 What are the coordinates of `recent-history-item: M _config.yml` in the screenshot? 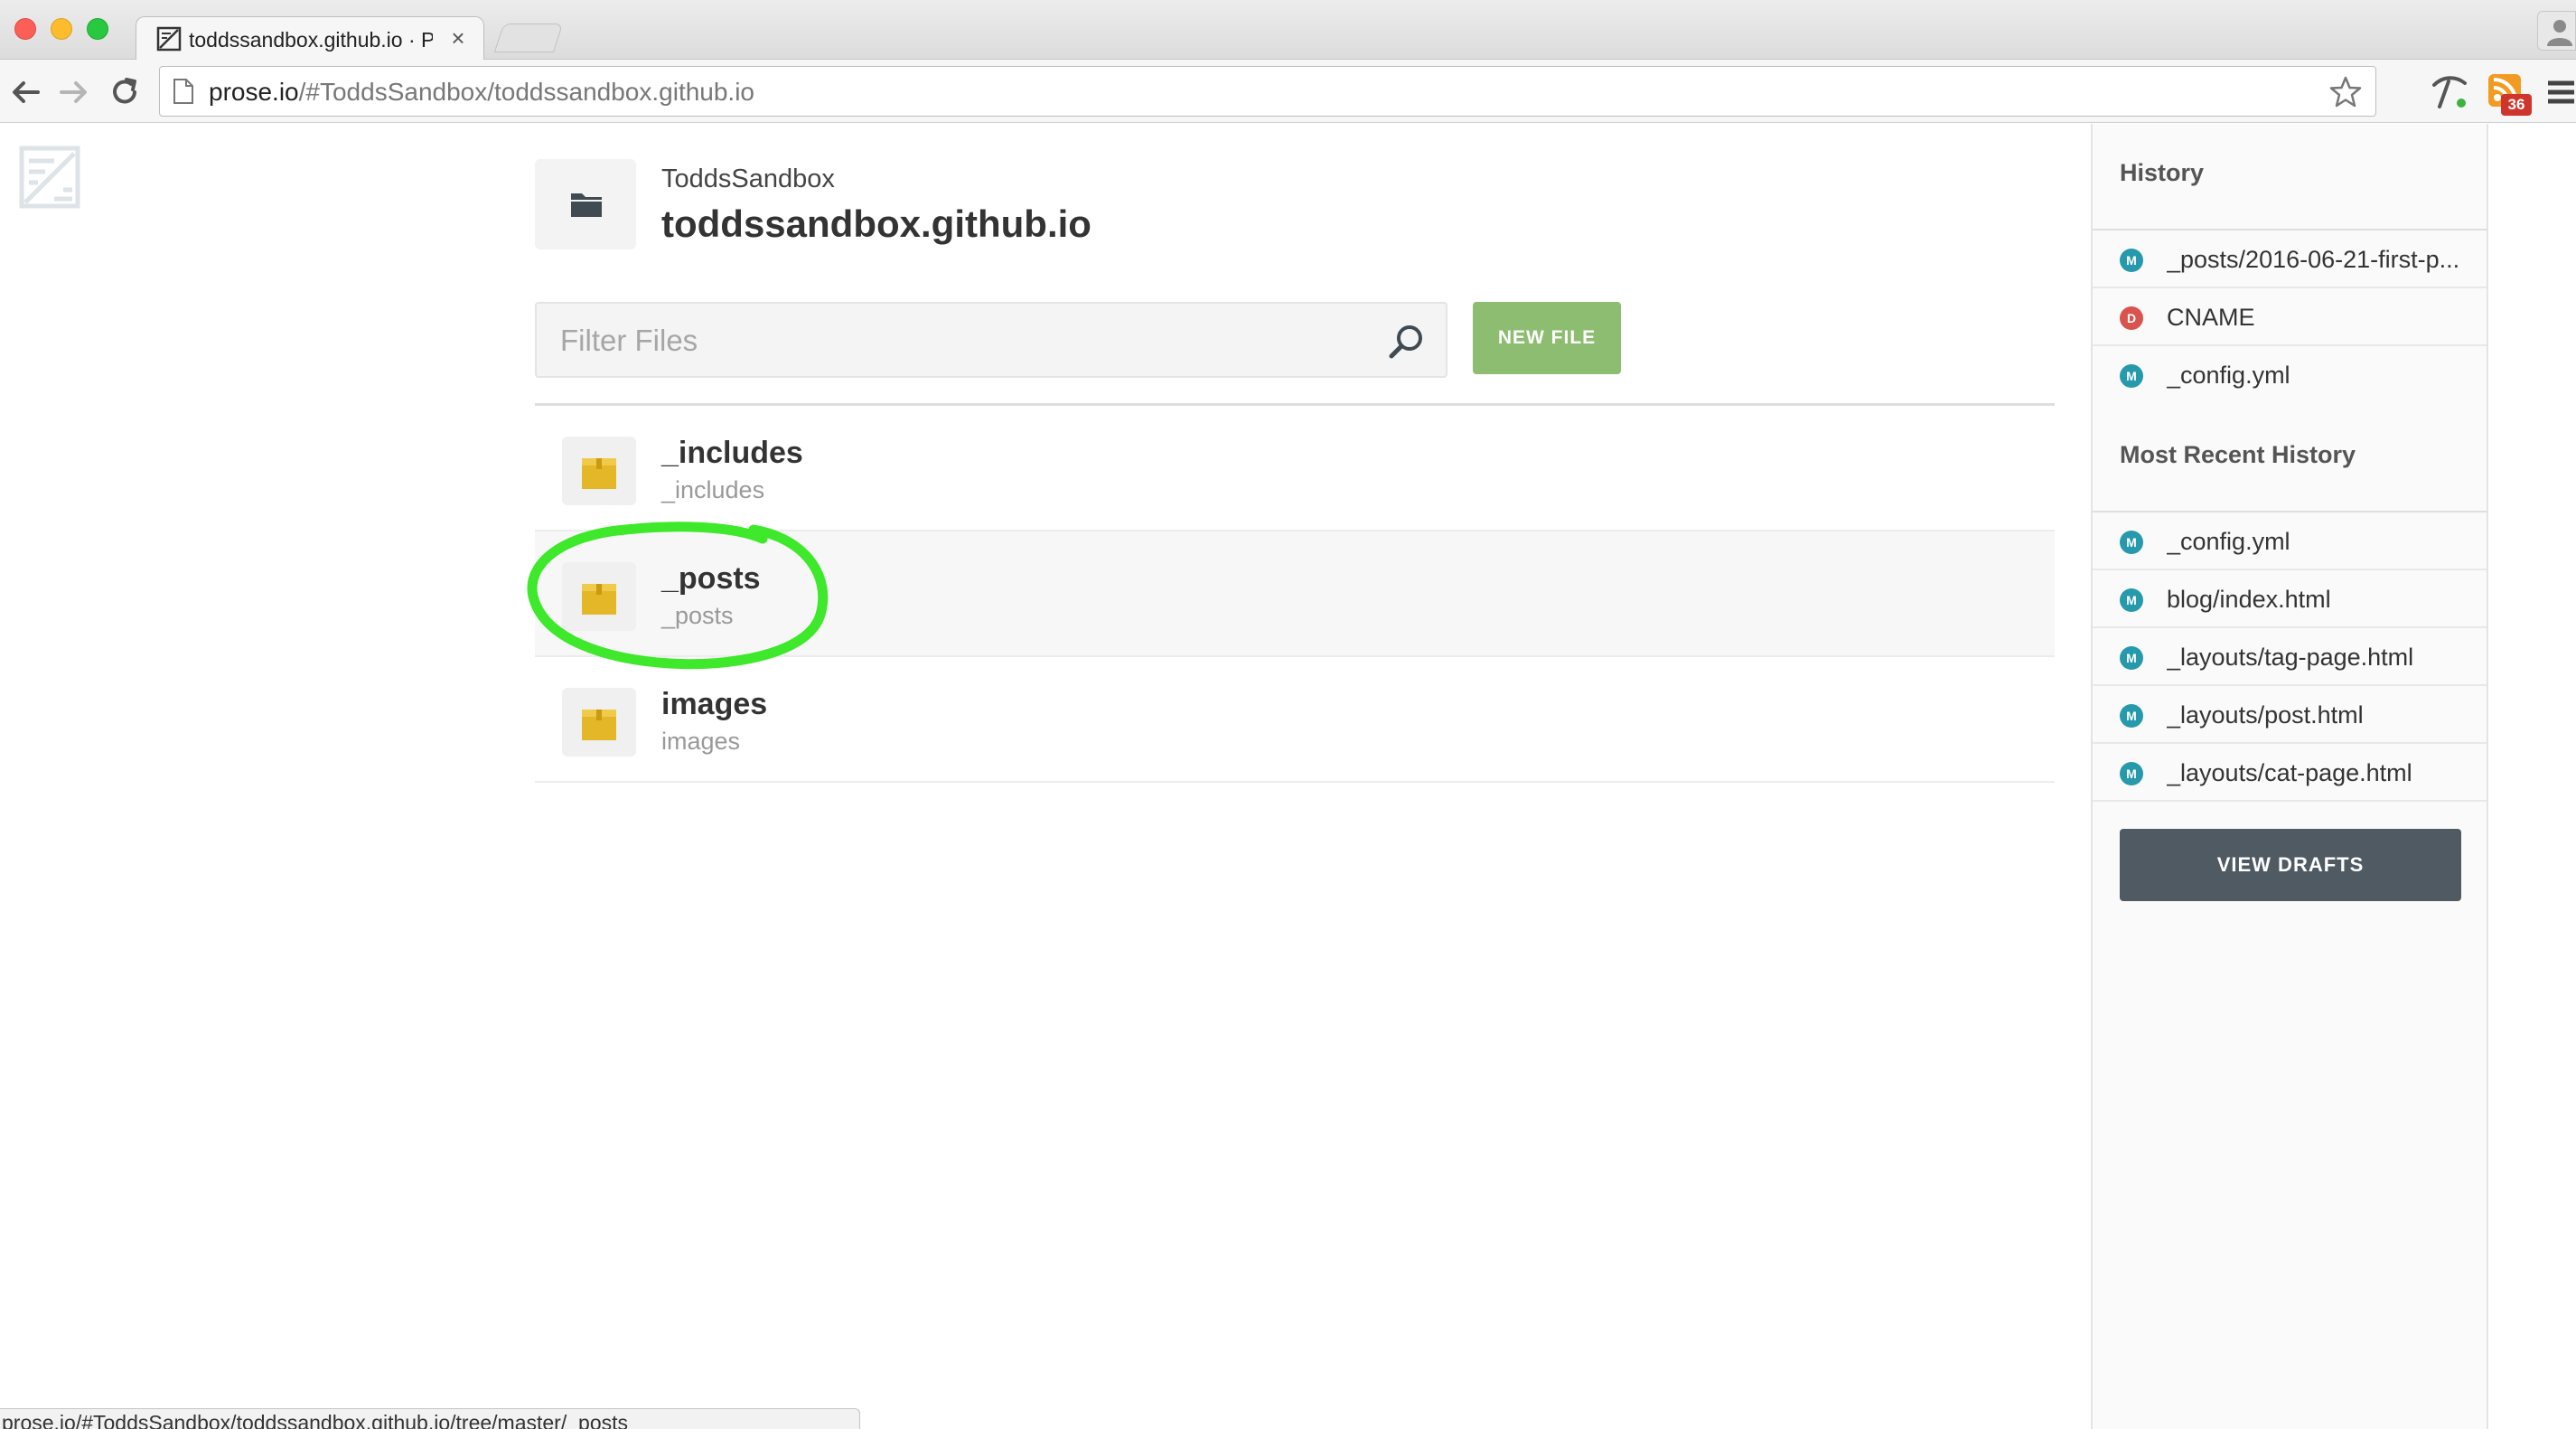 It's located at (2290, 541).